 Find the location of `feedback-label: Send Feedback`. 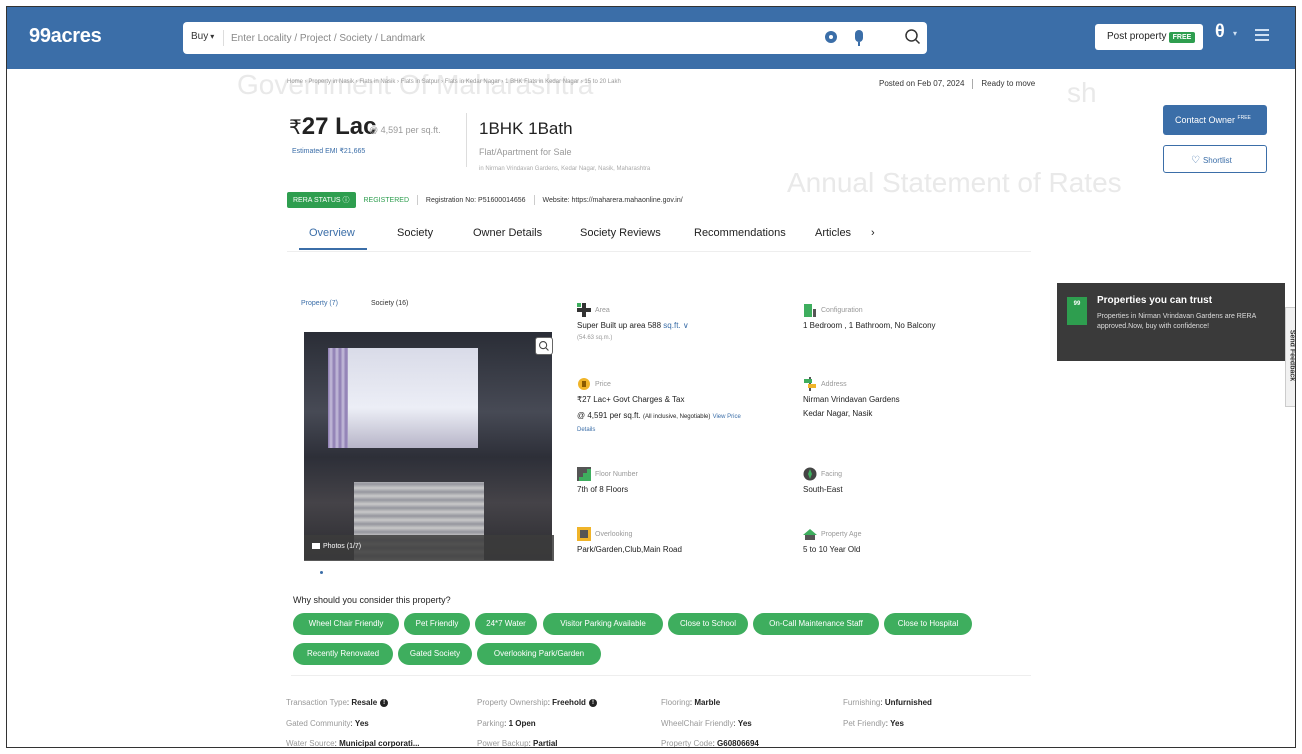

feedback-label: Send Feedback is located at coordinates (1292, 355).